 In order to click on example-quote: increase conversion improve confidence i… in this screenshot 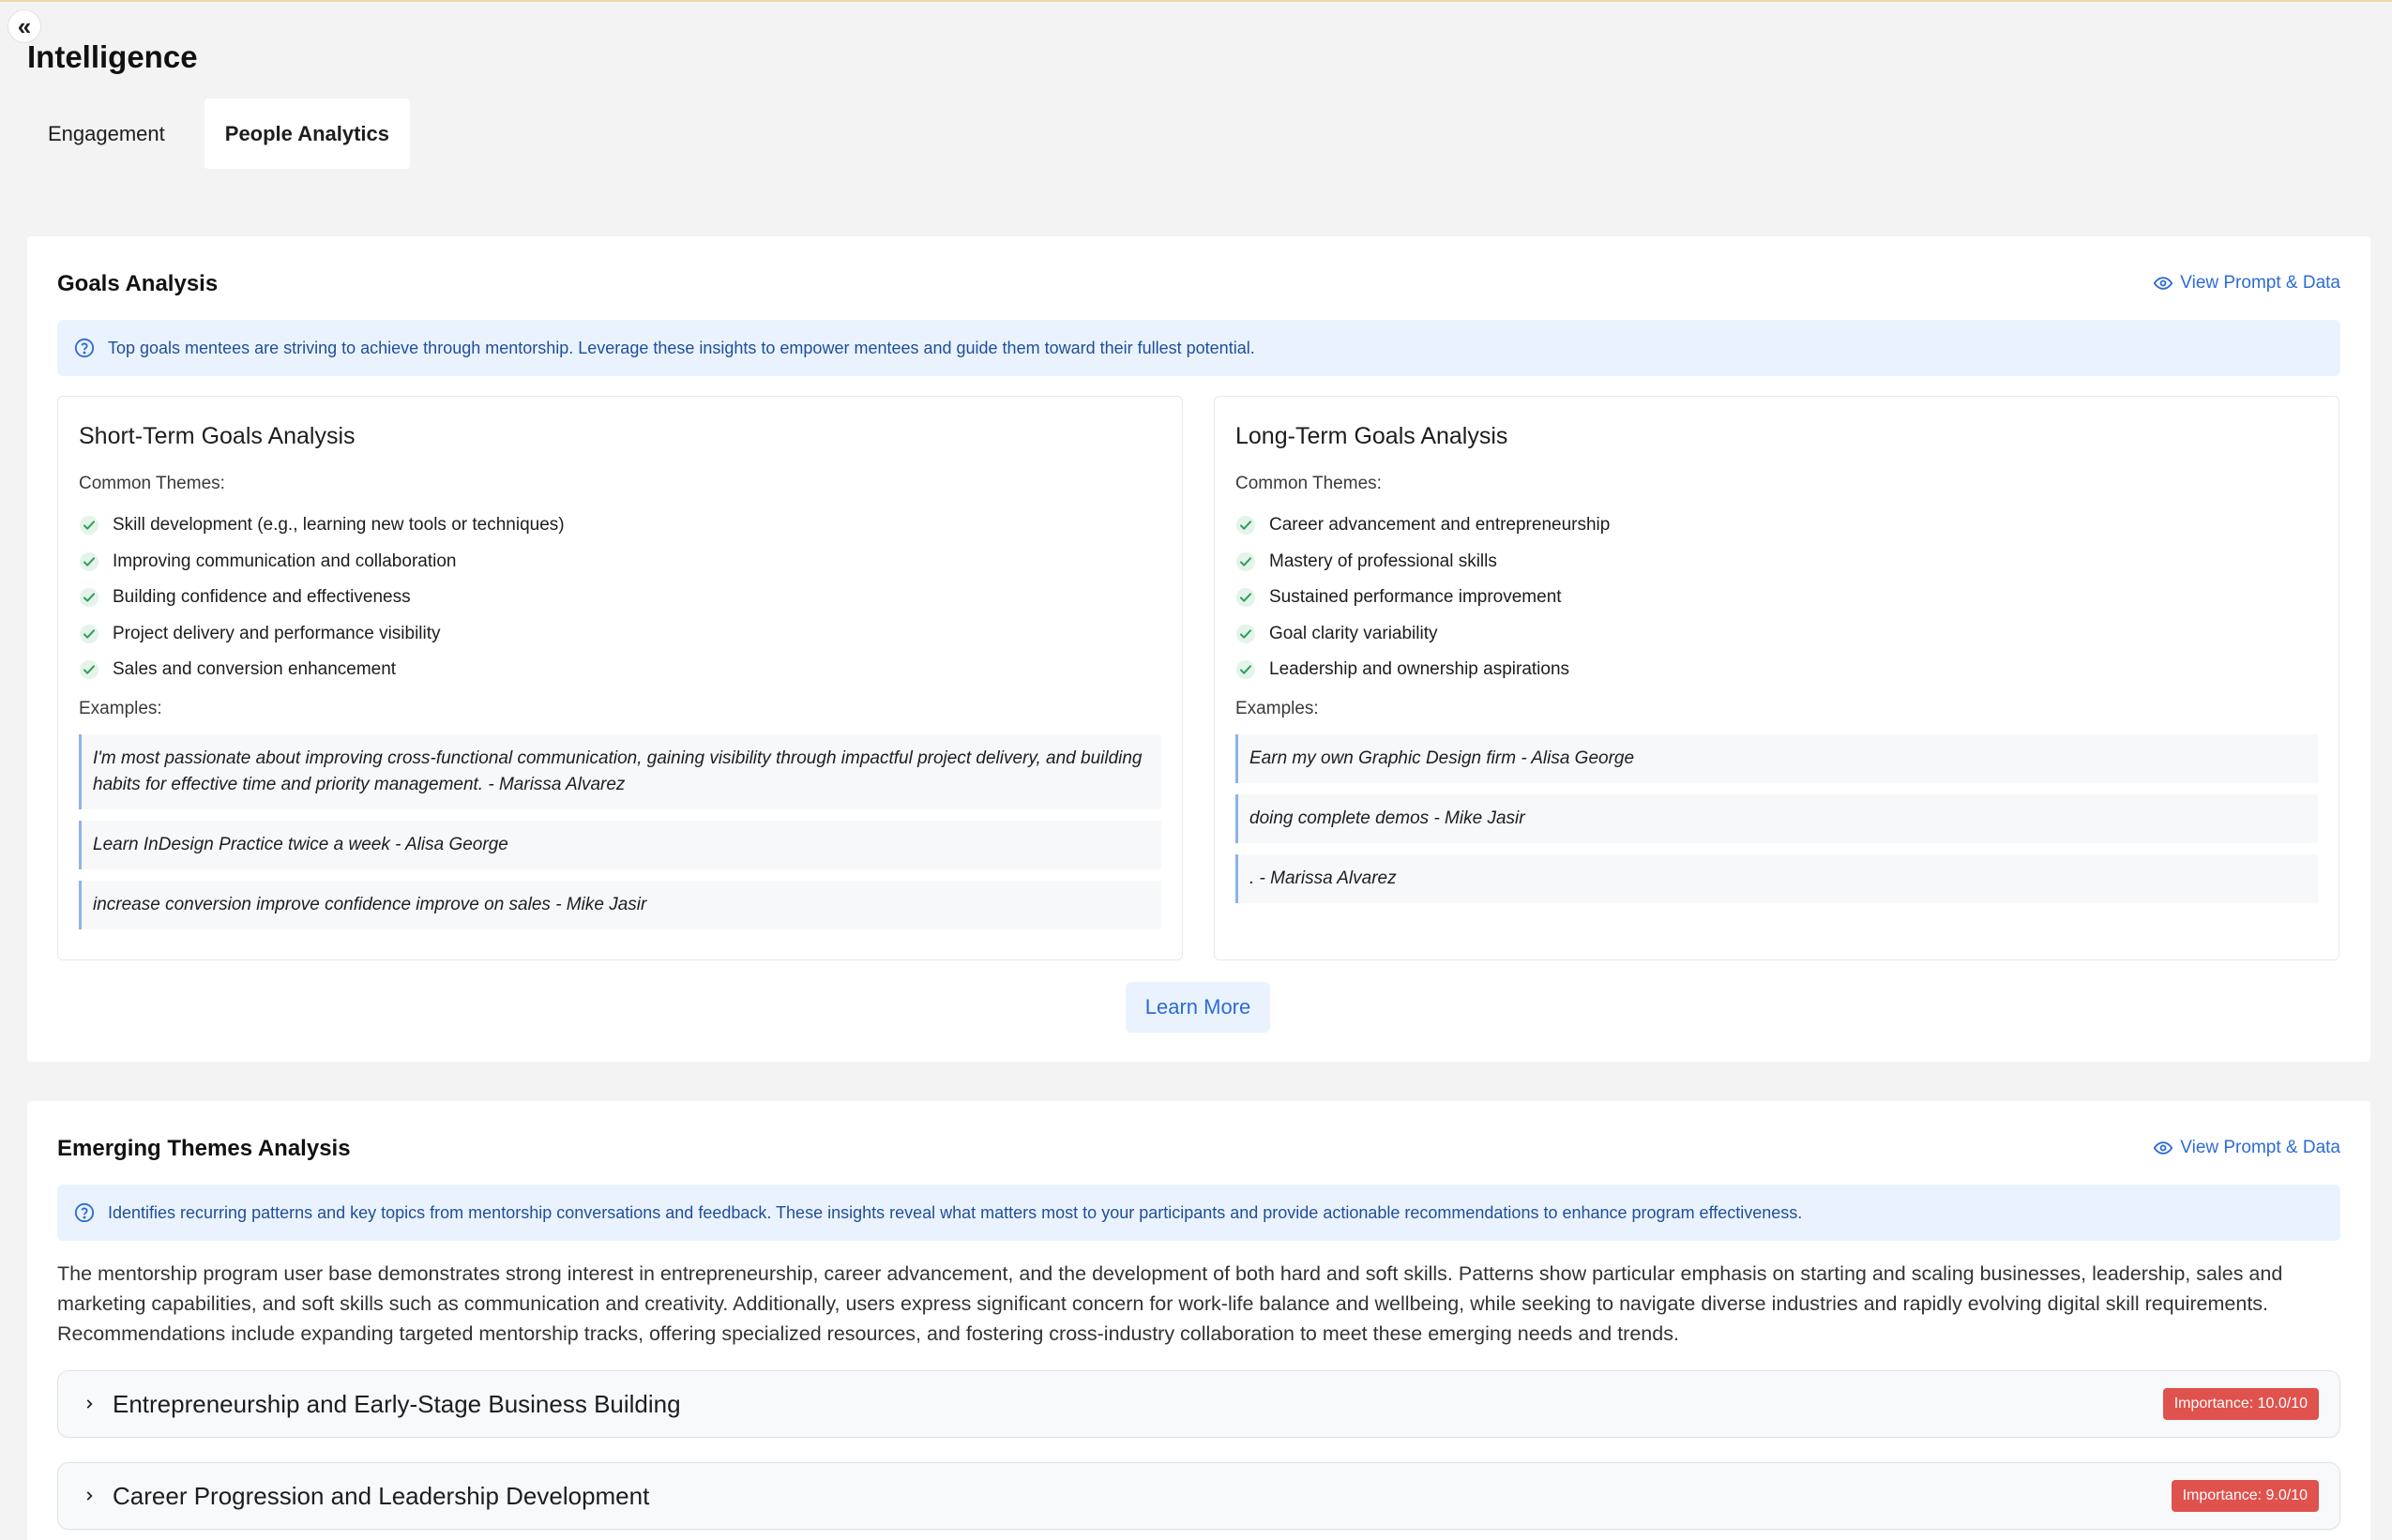, I will do `click(620, 905)`.